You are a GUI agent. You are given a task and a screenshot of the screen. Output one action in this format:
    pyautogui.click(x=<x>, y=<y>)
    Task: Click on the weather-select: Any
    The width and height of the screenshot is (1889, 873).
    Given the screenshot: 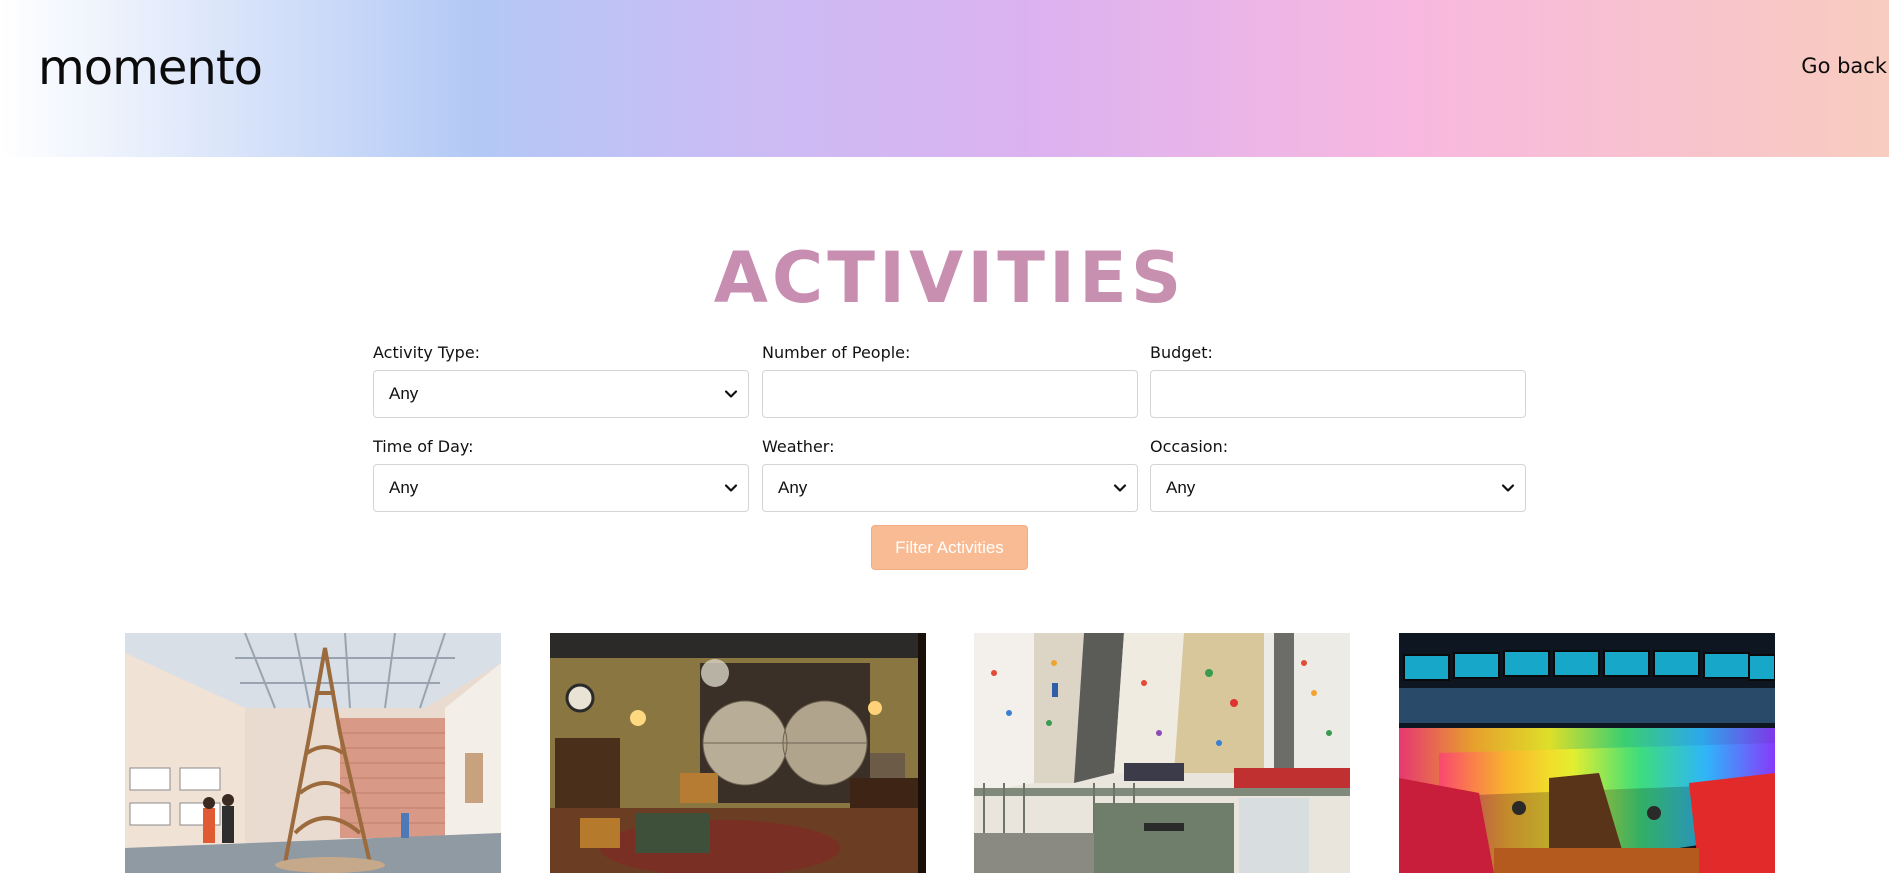 What is the action you would take?
    pyautogui.click(x=950, y=488)
    